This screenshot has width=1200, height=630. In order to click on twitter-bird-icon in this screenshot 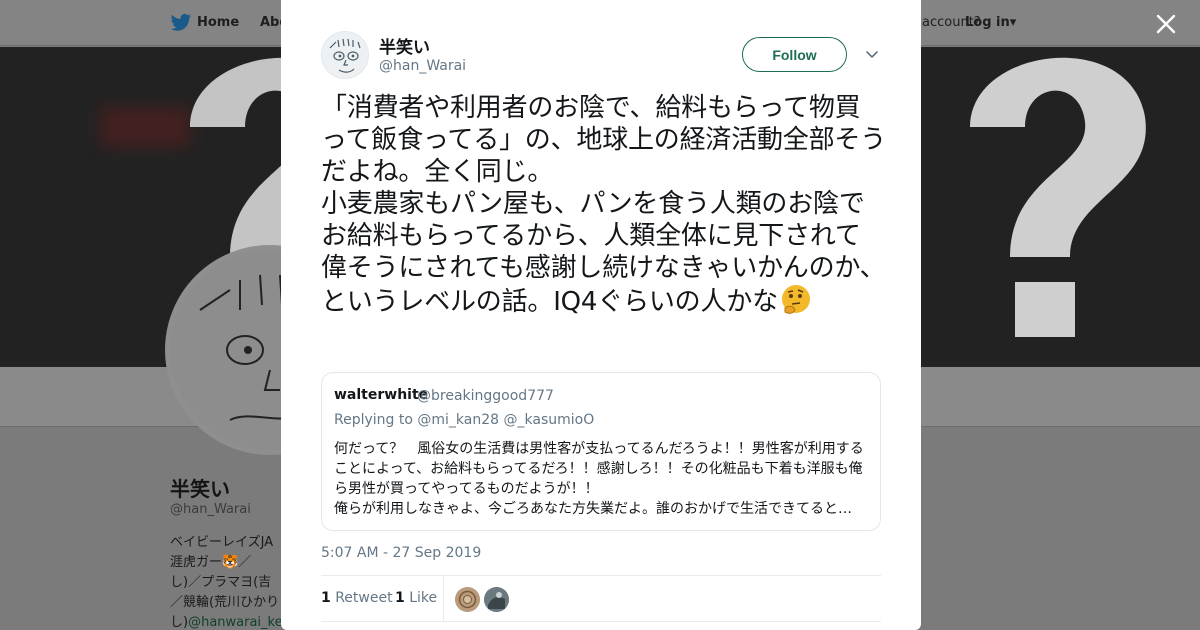, I will do `click(181, 22)`.